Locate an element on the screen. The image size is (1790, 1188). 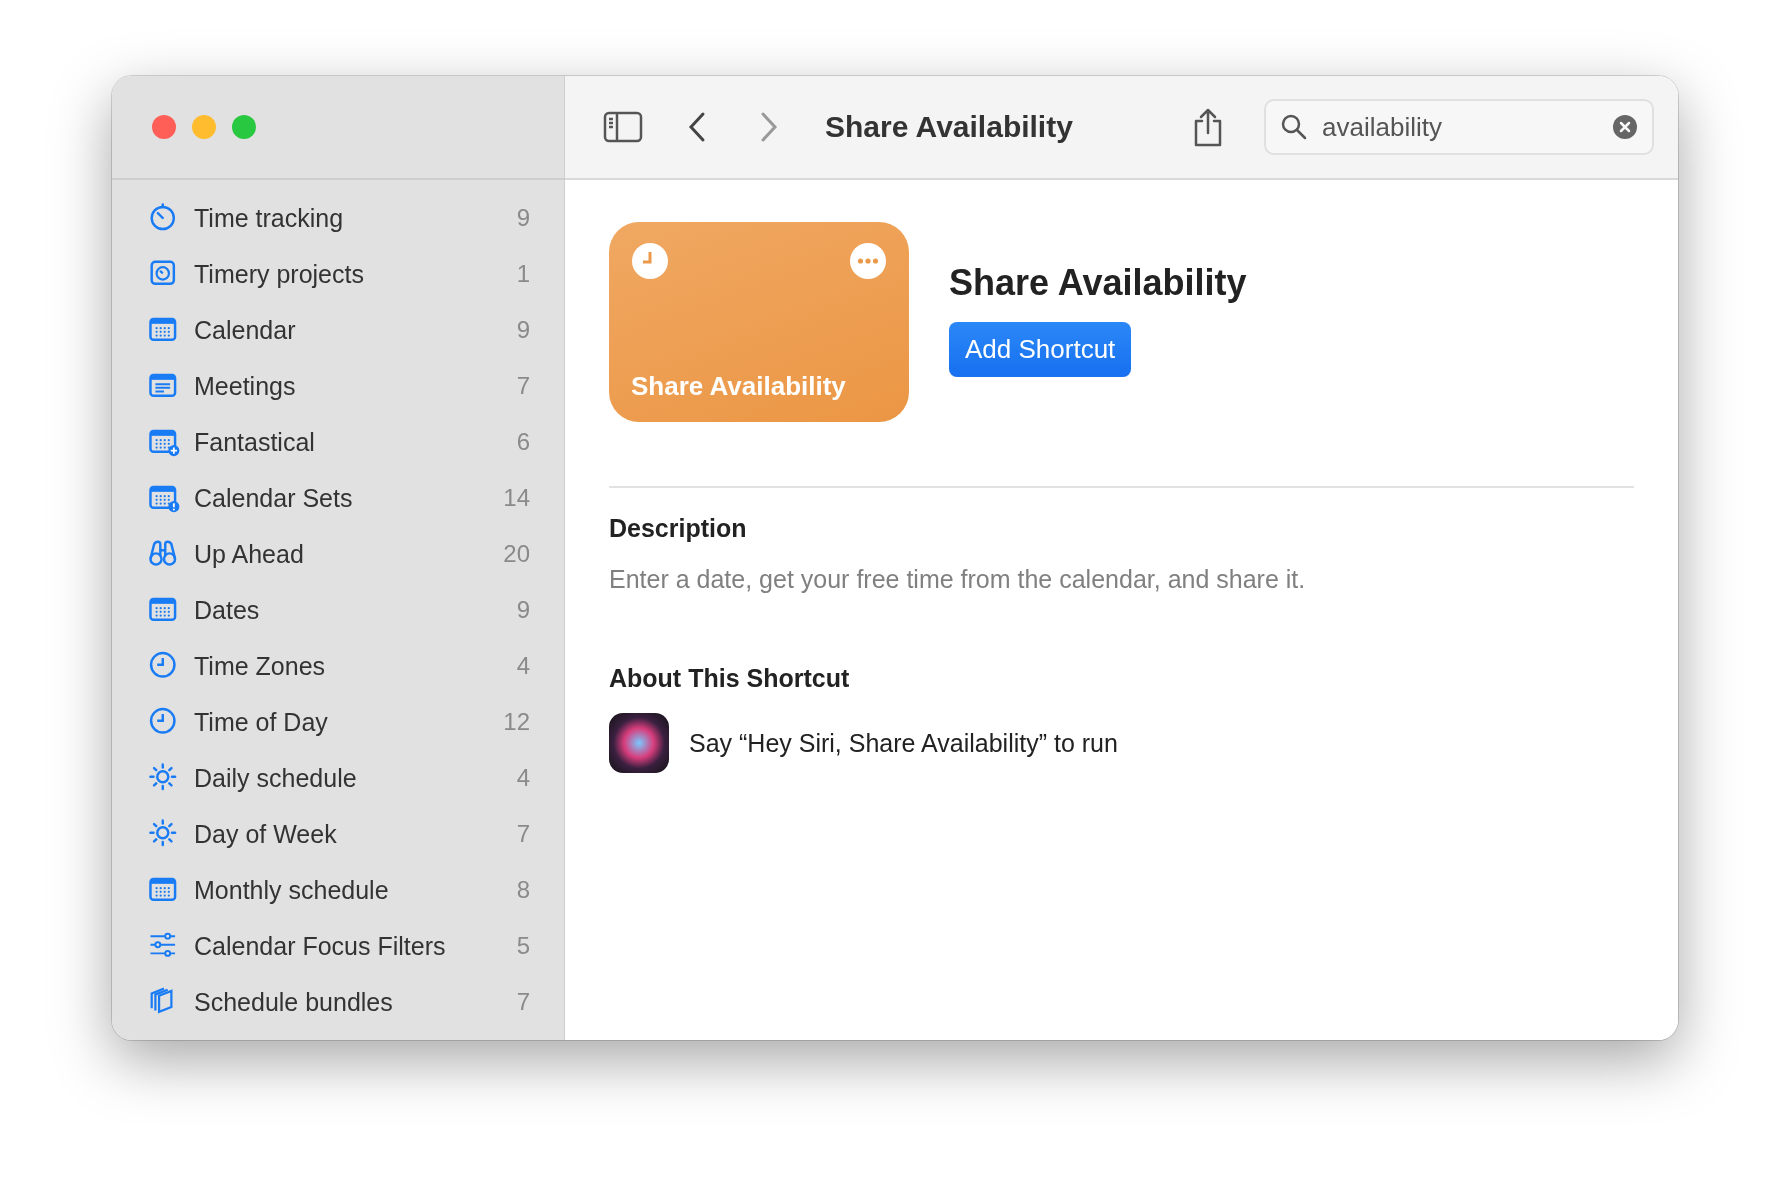
sidebar-item-label: Fantastical is located at coordinates (355, 442).